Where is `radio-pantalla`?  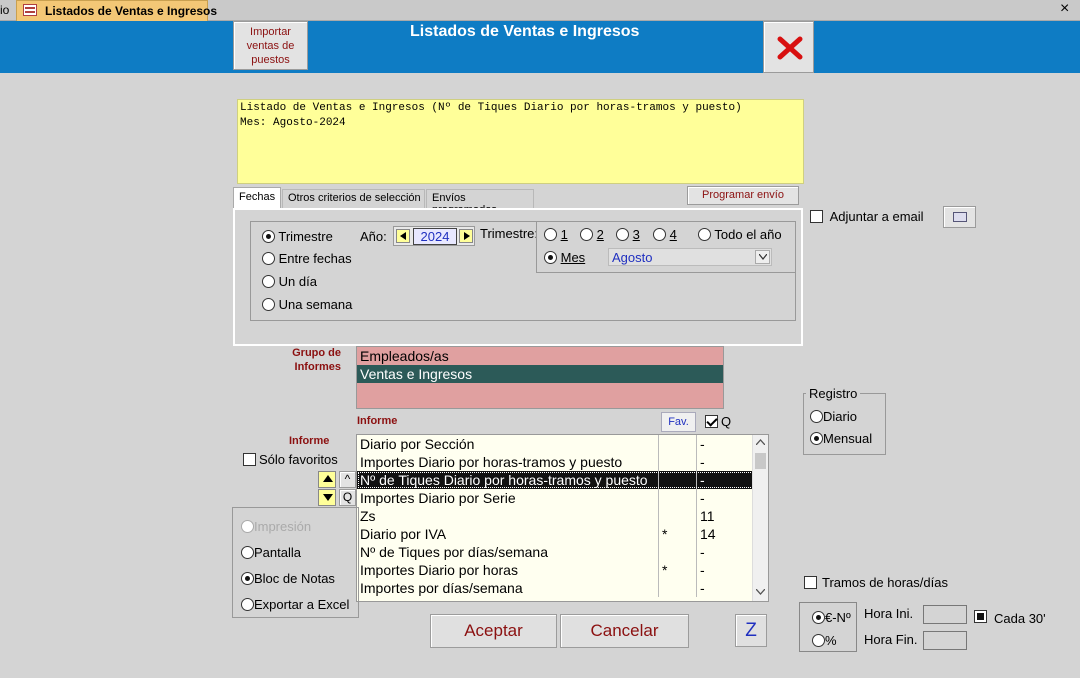 radio-pantalla is located at coordinates (247, 552).